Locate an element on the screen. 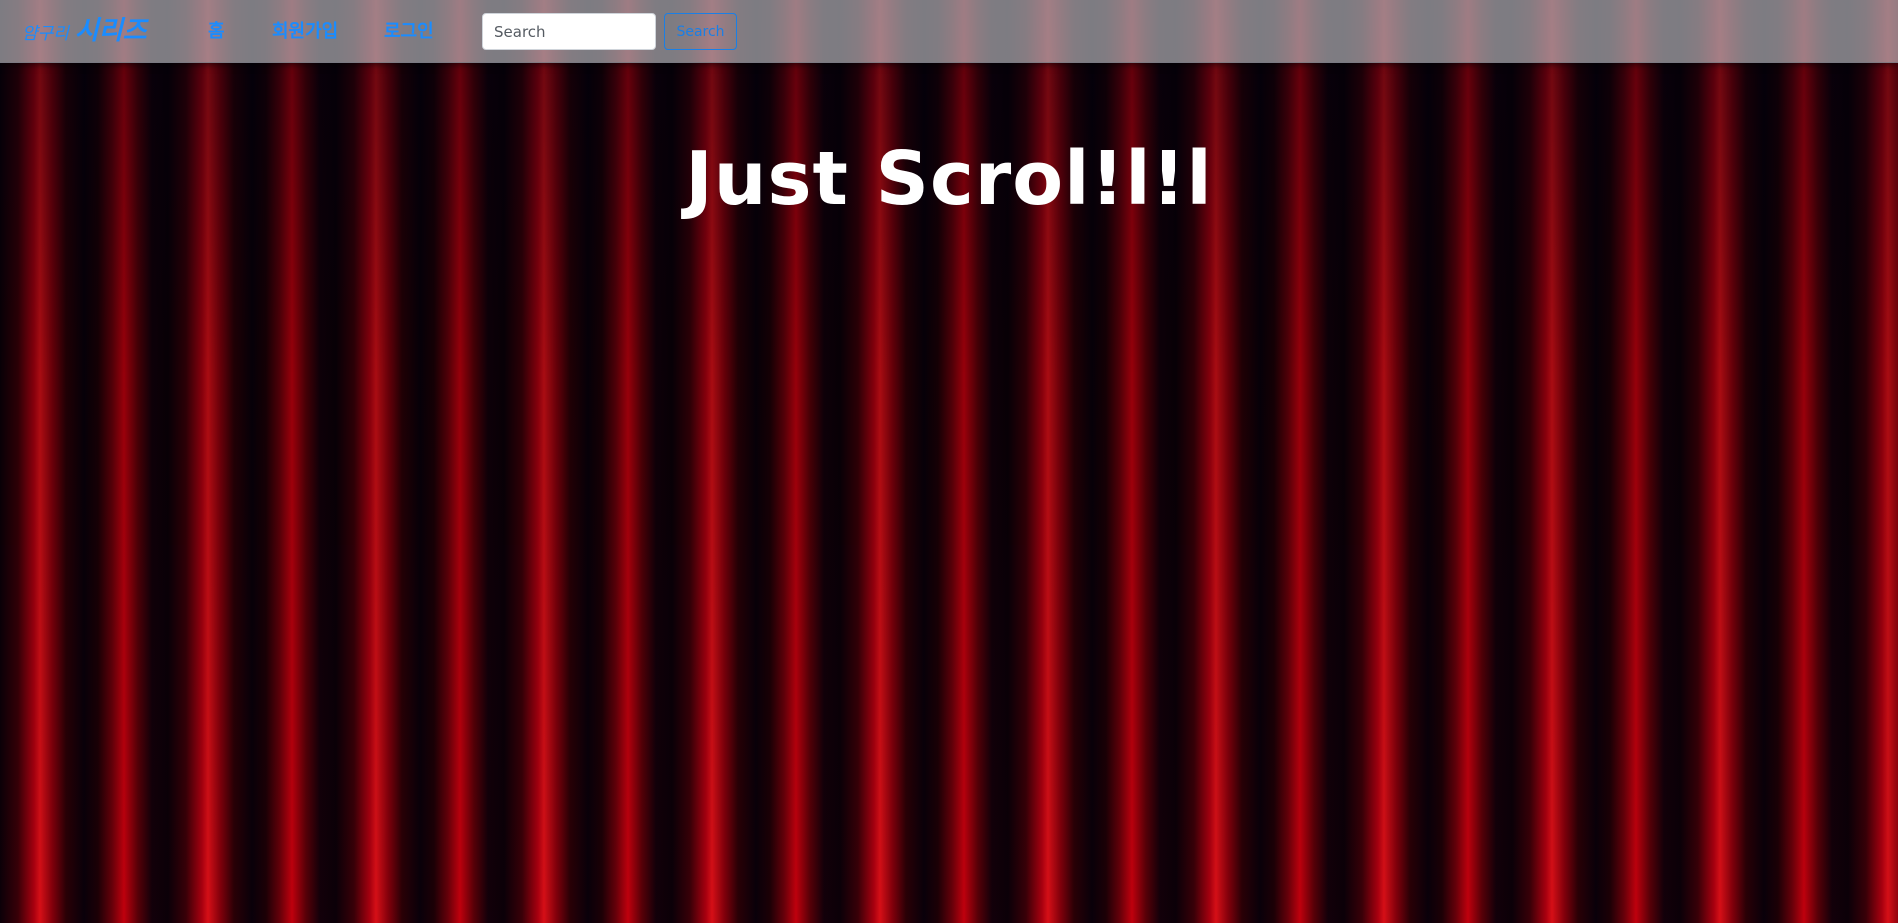 The height and width of the screenshot is (923, 1898). navbar: 얌구리 시리즈 홈 회원가입 로그인 Search is located at coordinates (949, 31).